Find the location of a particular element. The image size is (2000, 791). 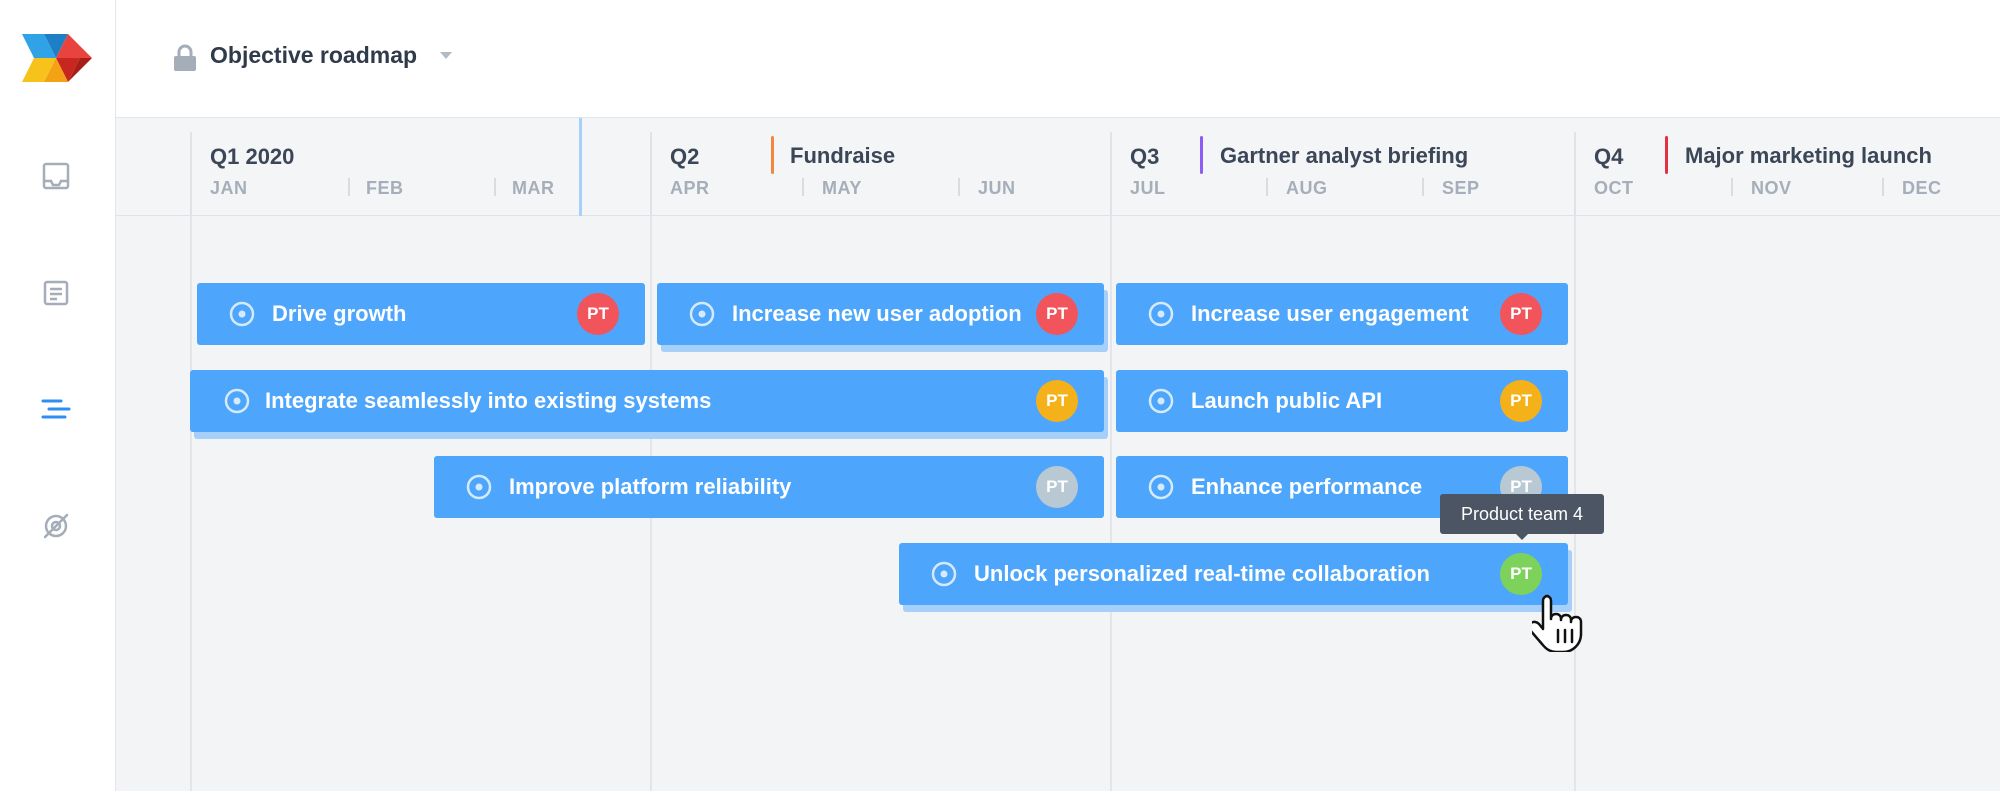

month-label: JAN is located at coordinates (229, 188).